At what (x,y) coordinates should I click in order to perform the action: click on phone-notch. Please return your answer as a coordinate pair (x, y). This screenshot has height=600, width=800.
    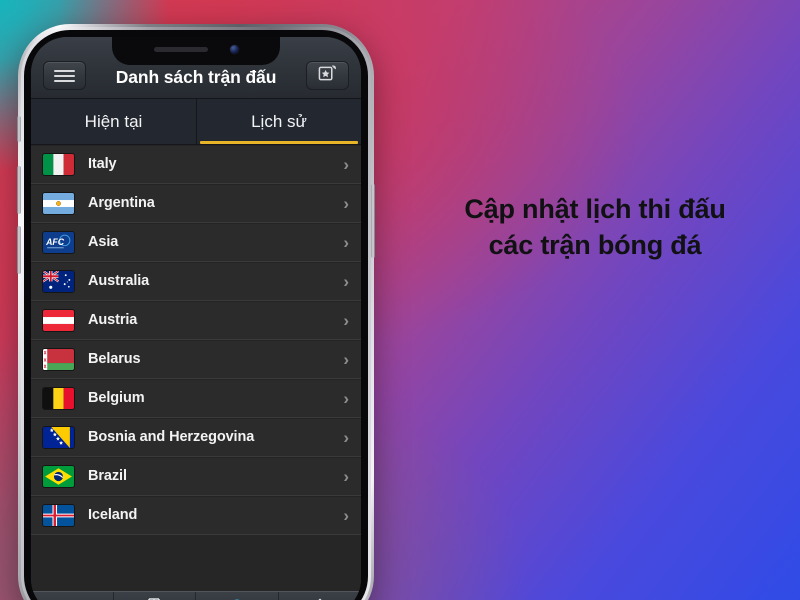
    Looking at the image, I should click on (196, 51).